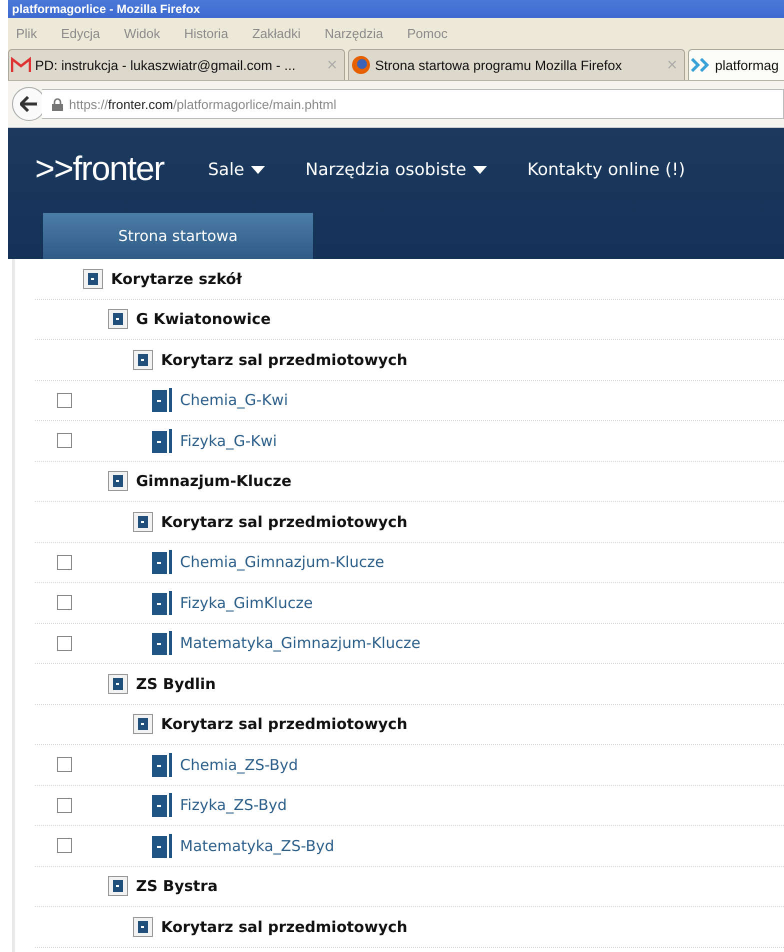 The height and width of the screenshot is (952, 784). Describe the element at coordinates (203, 319) in the screenshot. I see `folder-label: G Kwiatonowice` at that location.